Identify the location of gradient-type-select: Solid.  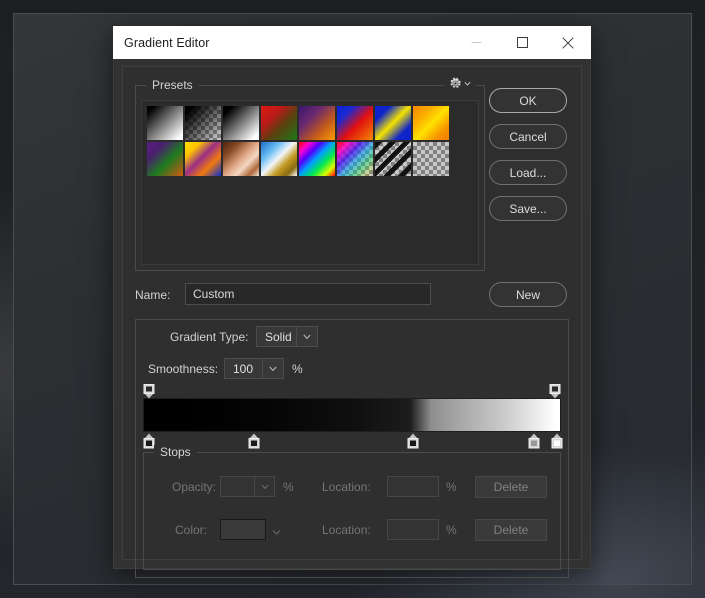
(287, 336).